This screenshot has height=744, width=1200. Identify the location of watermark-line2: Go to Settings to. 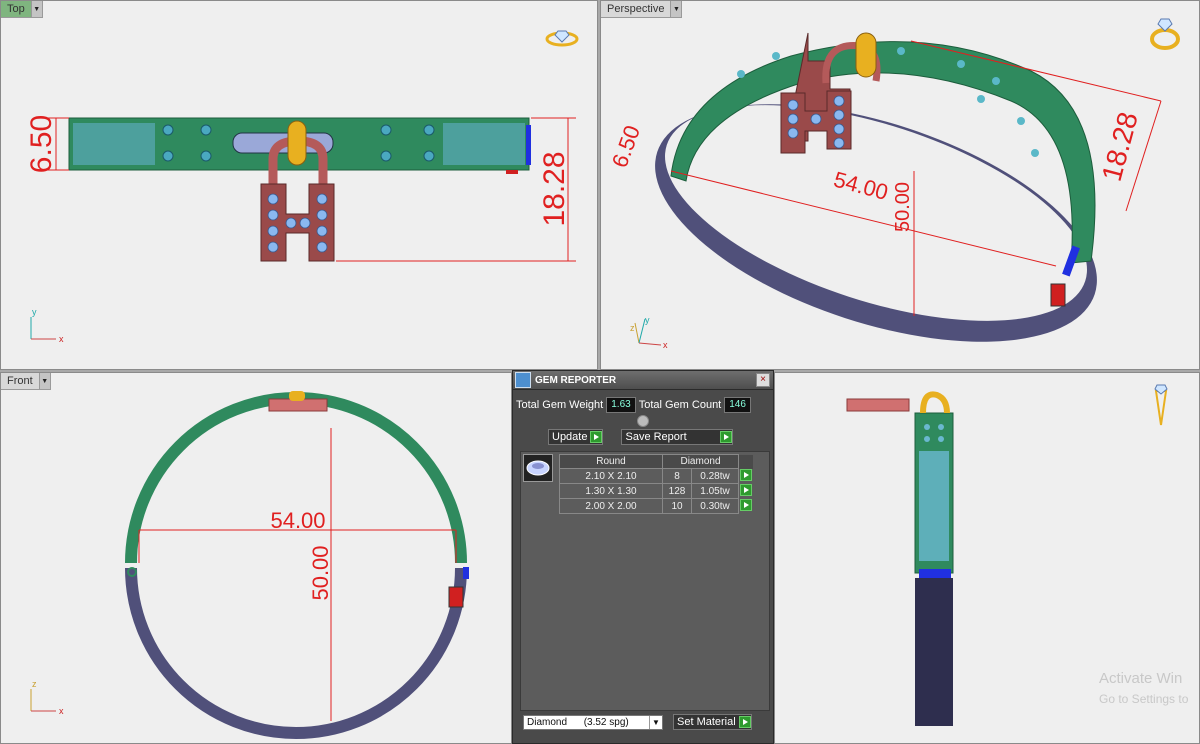
(1144, 699).